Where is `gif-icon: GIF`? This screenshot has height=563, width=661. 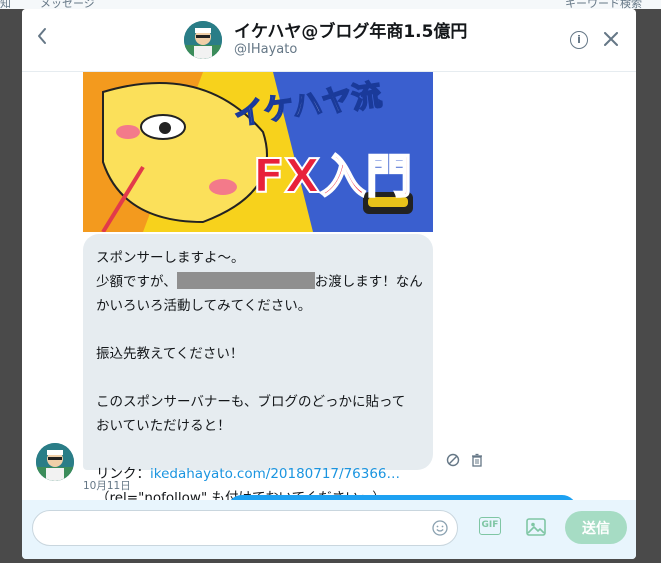 gif-icon: GIF is located at coordinates (490, 525).